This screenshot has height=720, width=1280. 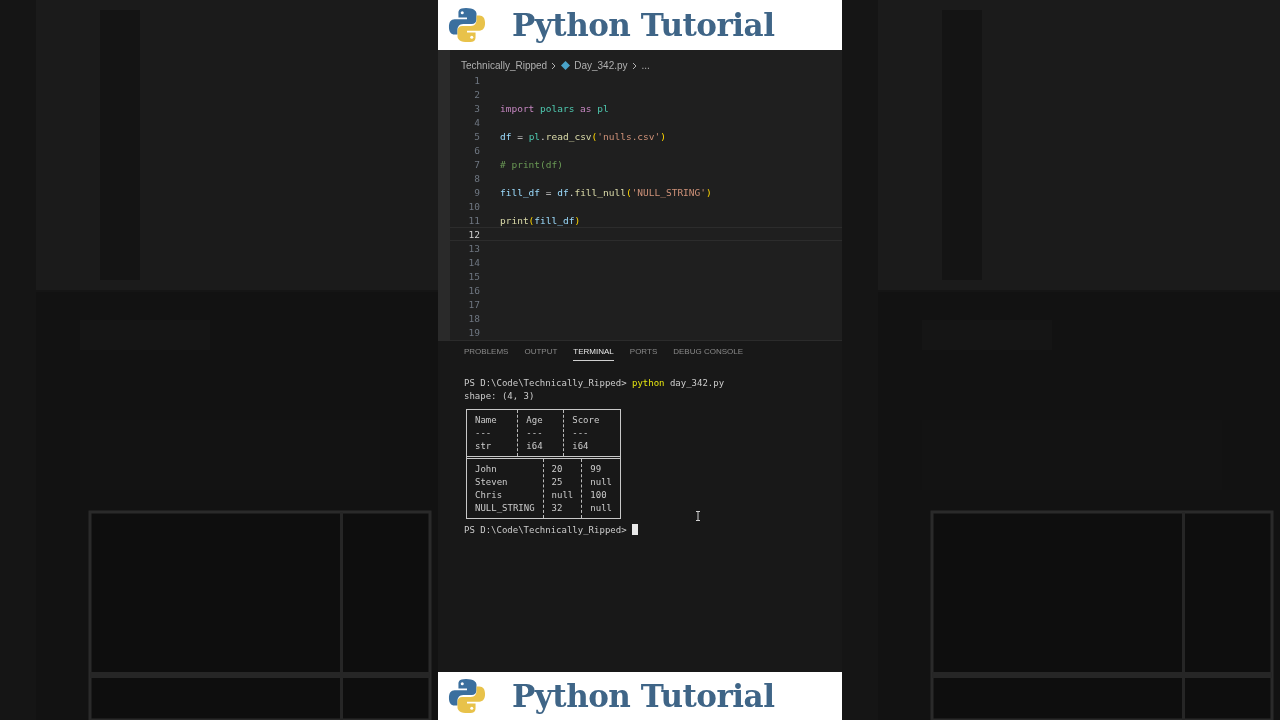 What do you see at coordinates (586, 420) in the screenshot?
I see `column-header: Score` at bounding box center [586, 420].